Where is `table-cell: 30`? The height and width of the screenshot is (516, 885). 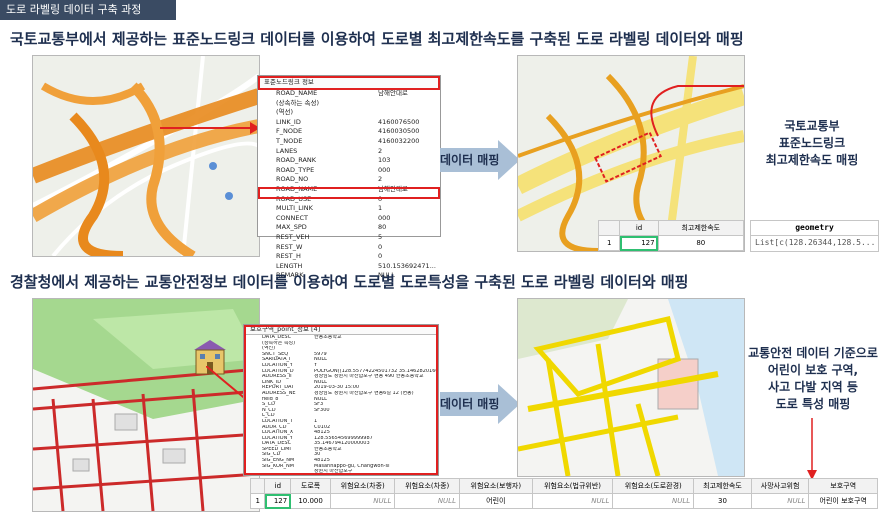 table-cell: 30 is located at coordinates (722, 501).